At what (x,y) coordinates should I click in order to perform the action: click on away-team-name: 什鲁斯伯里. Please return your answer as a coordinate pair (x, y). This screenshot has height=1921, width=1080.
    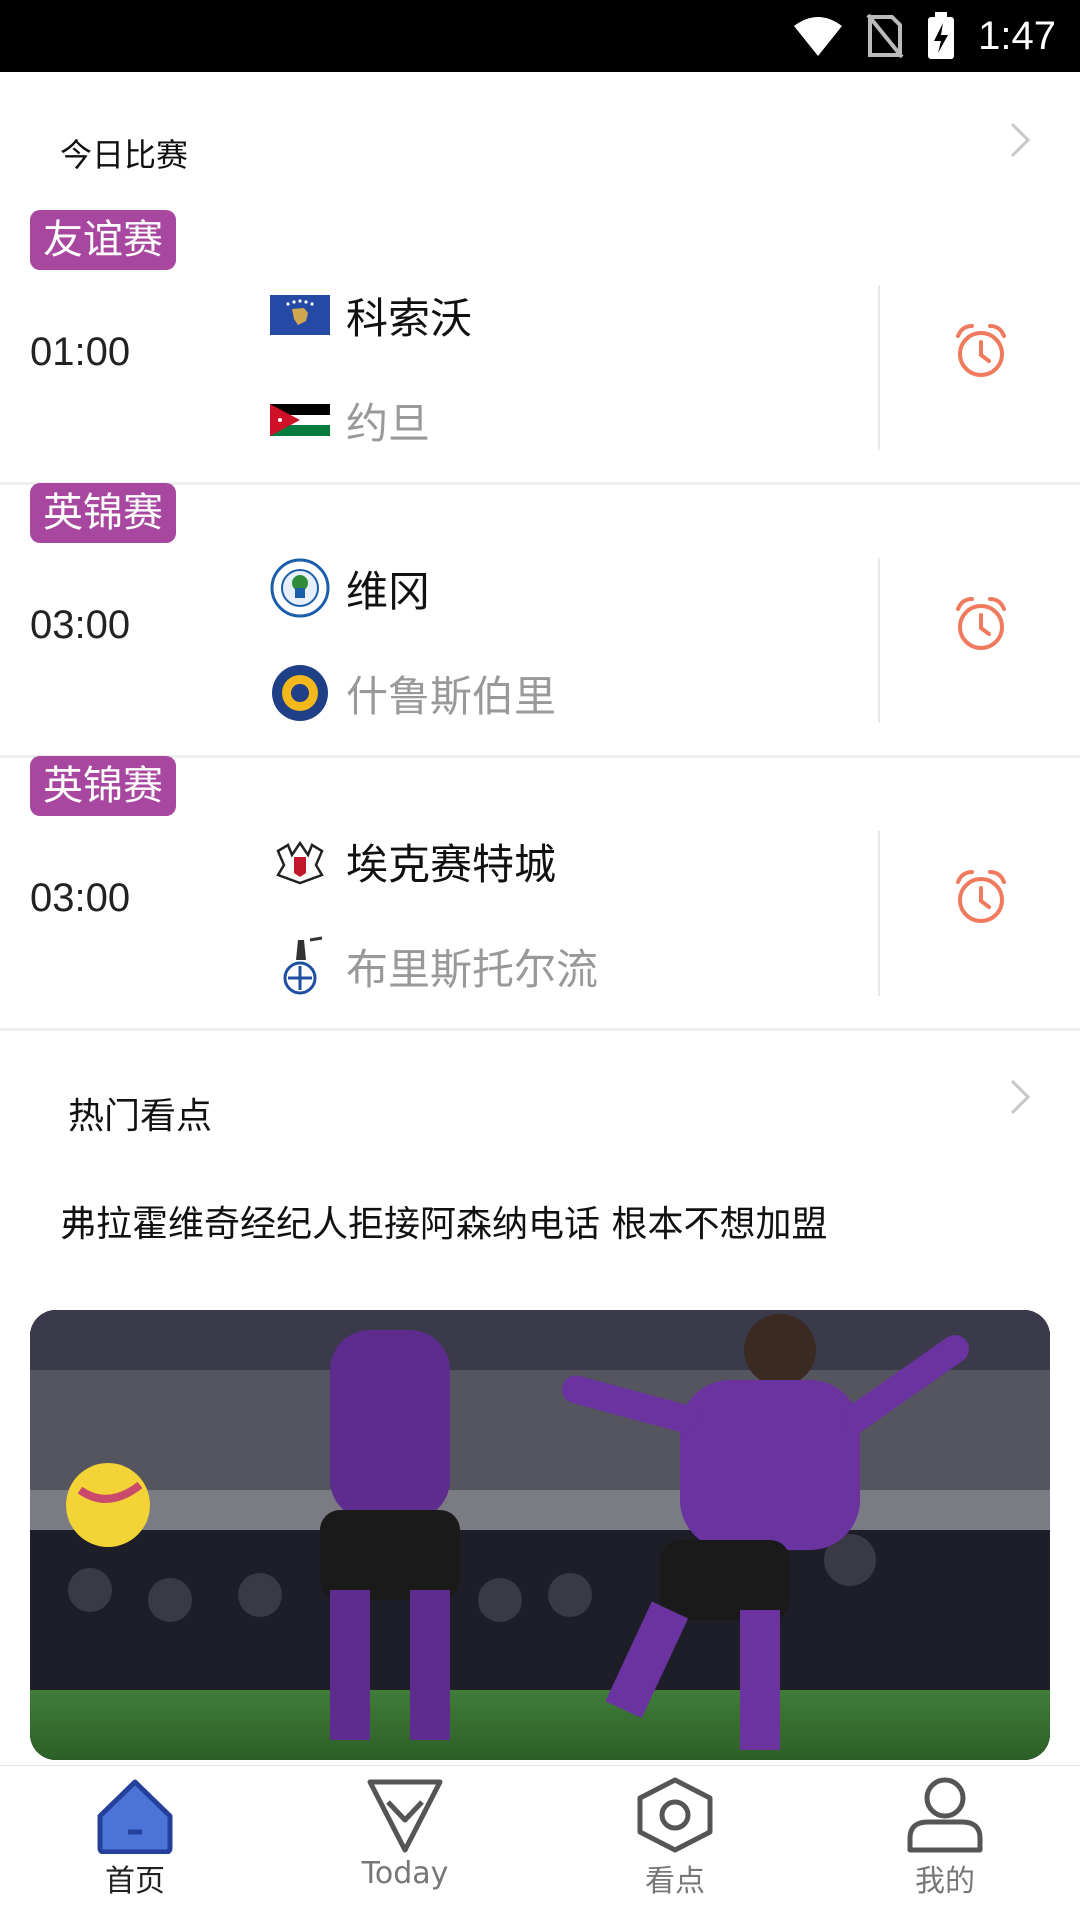
    Looking at the image, I should click on (451, 696).